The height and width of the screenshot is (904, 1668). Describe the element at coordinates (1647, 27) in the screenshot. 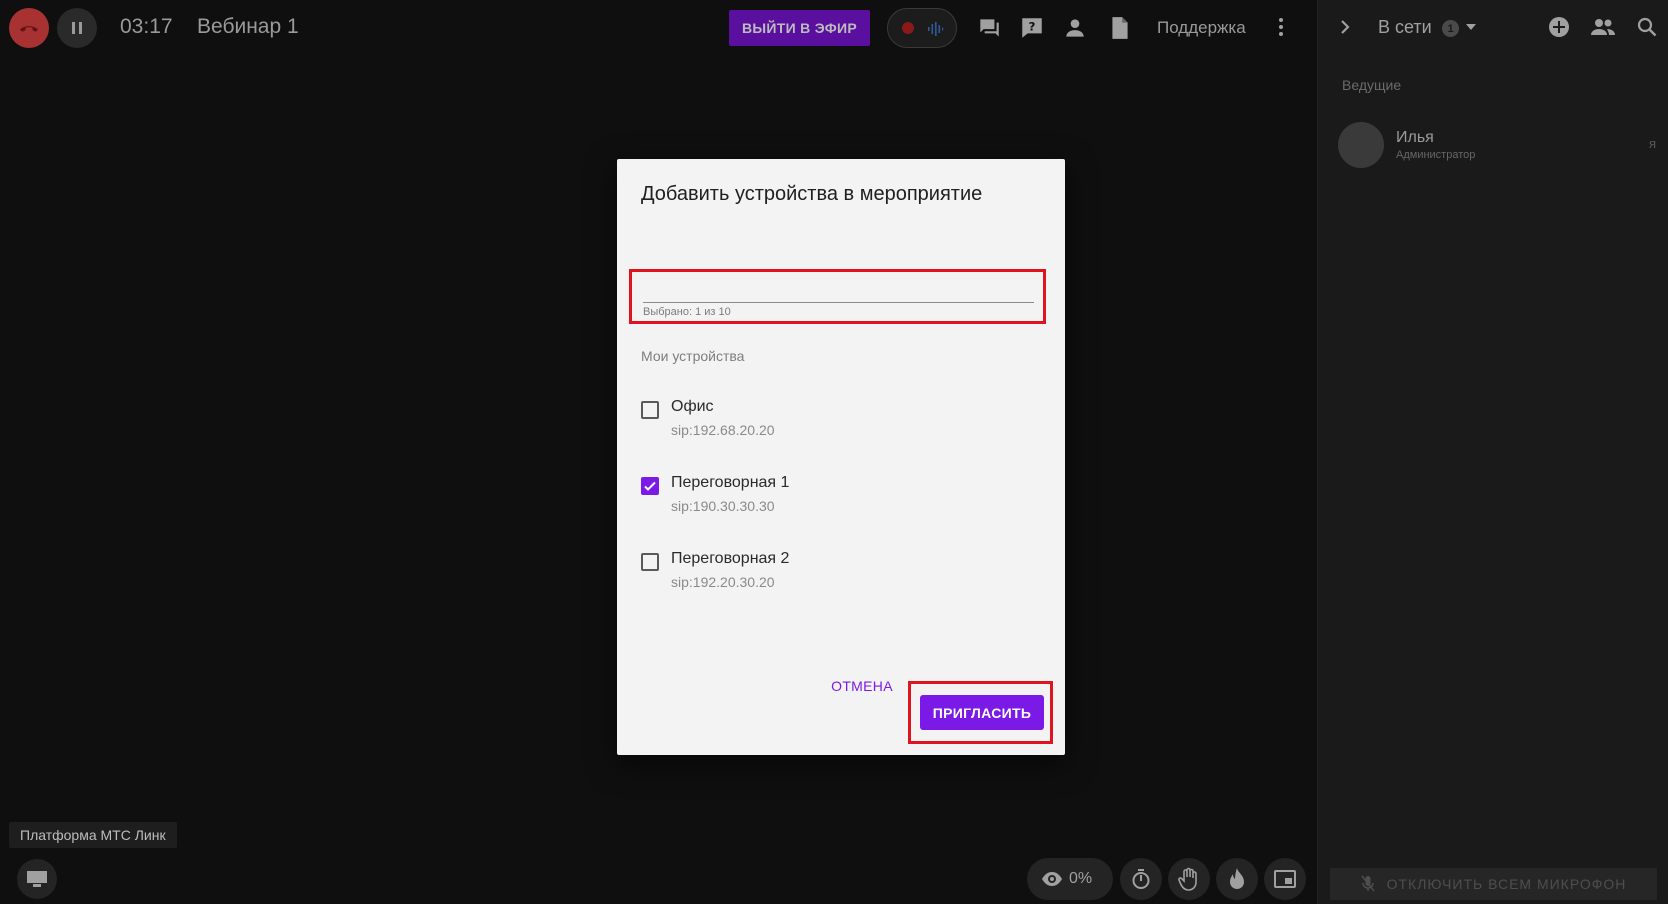

I see `search-icon` at that location.